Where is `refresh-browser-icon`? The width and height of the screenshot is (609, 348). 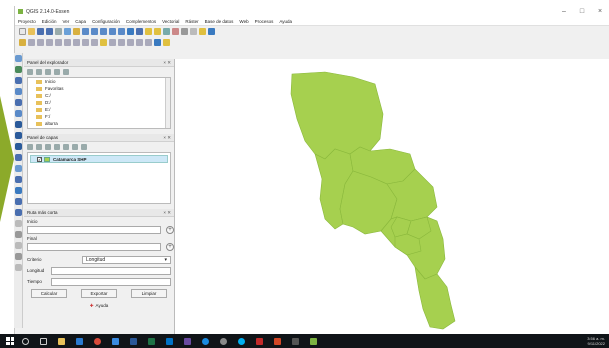
refresh-browser-icon is located at coordinates (39, 71).